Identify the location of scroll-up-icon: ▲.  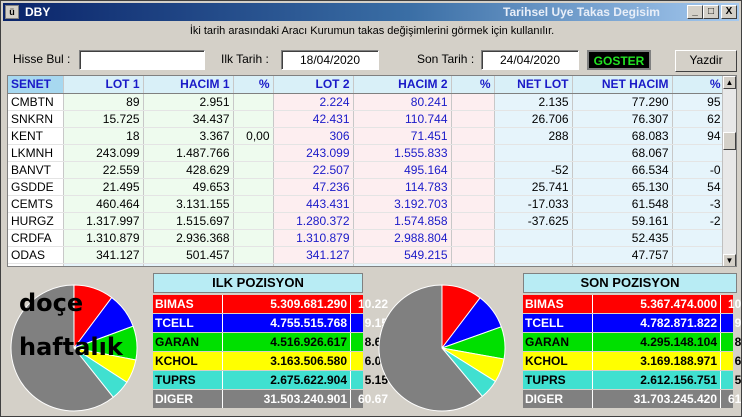
(729, 82).